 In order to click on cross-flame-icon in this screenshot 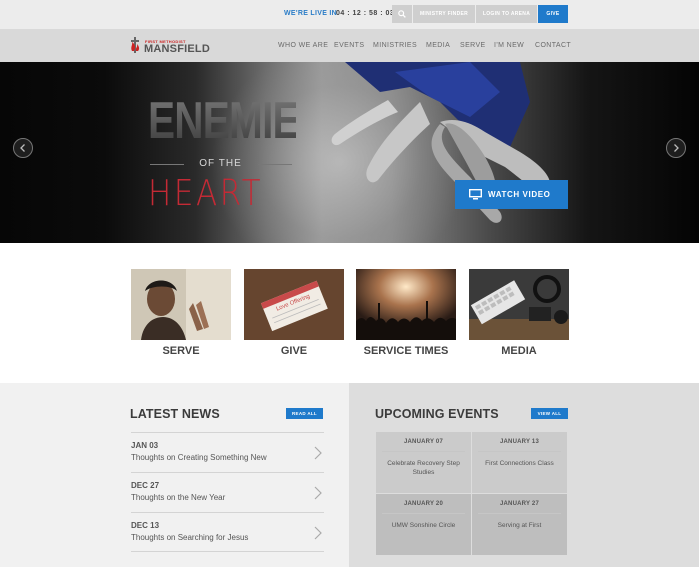, I will do `click(135, 45)`.